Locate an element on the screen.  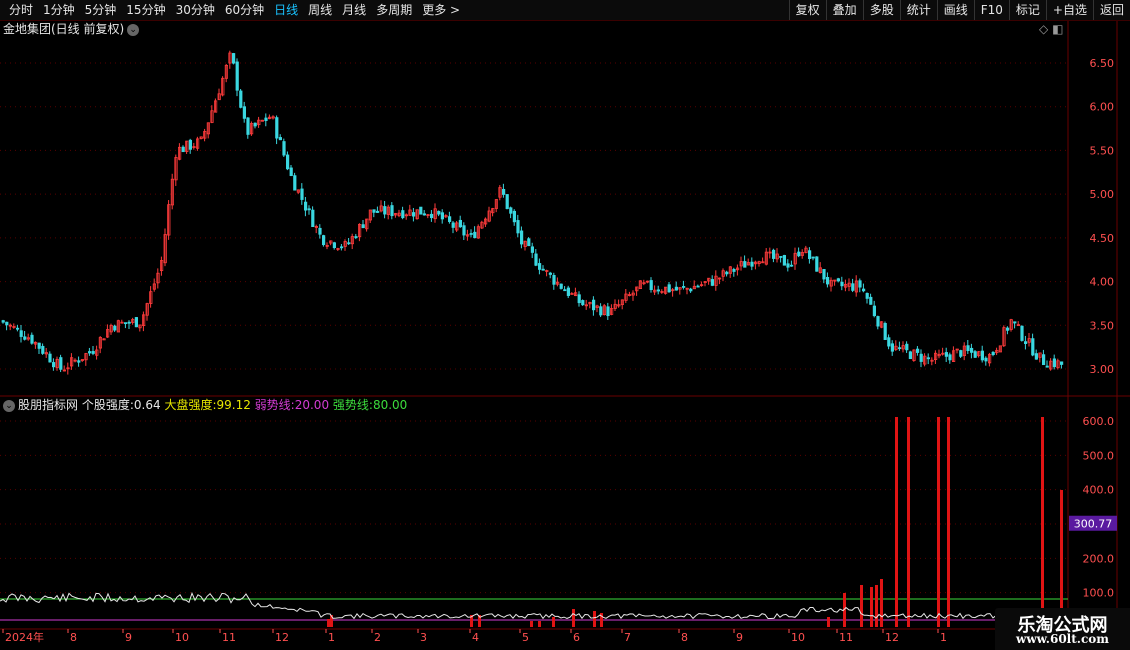
price-tick-label: 4.00 is located at coordinates (1102, 282).